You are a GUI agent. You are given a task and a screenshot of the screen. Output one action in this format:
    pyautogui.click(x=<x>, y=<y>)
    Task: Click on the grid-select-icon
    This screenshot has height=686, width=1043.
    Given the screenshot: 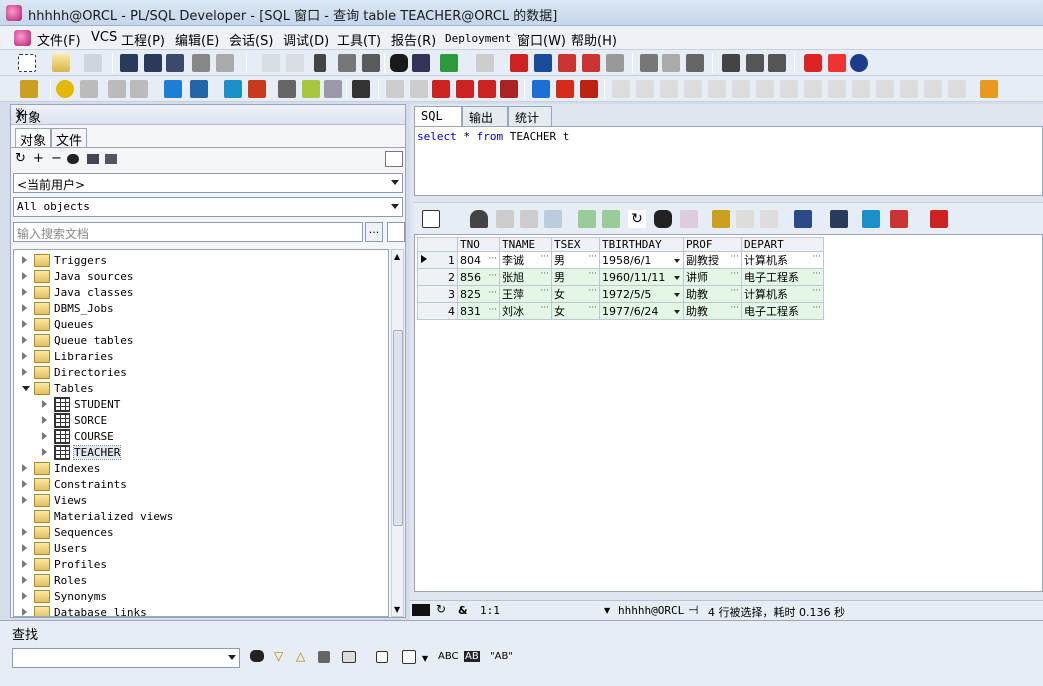 What is the action you would take?
    pyautogui.click(x=431, y=219)
    